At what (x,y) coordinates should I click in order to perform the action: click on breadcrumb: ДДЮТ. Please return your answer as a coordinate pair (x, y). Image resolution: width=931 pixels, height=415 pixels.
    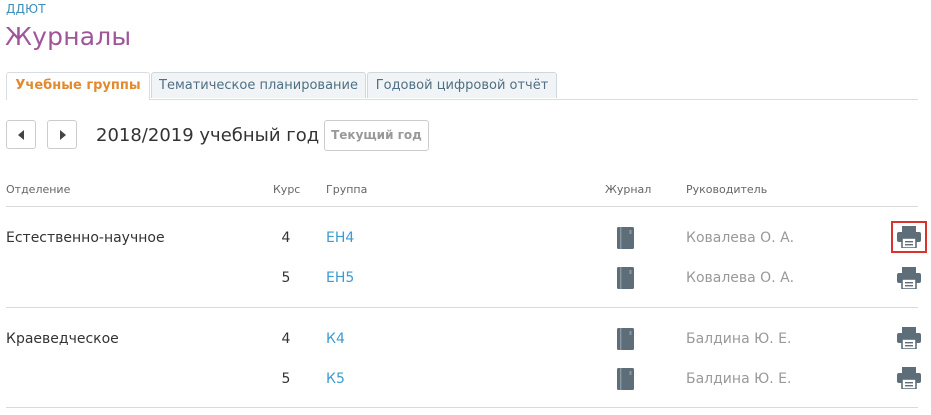
    Looking at the image, I should click on (26, 9).